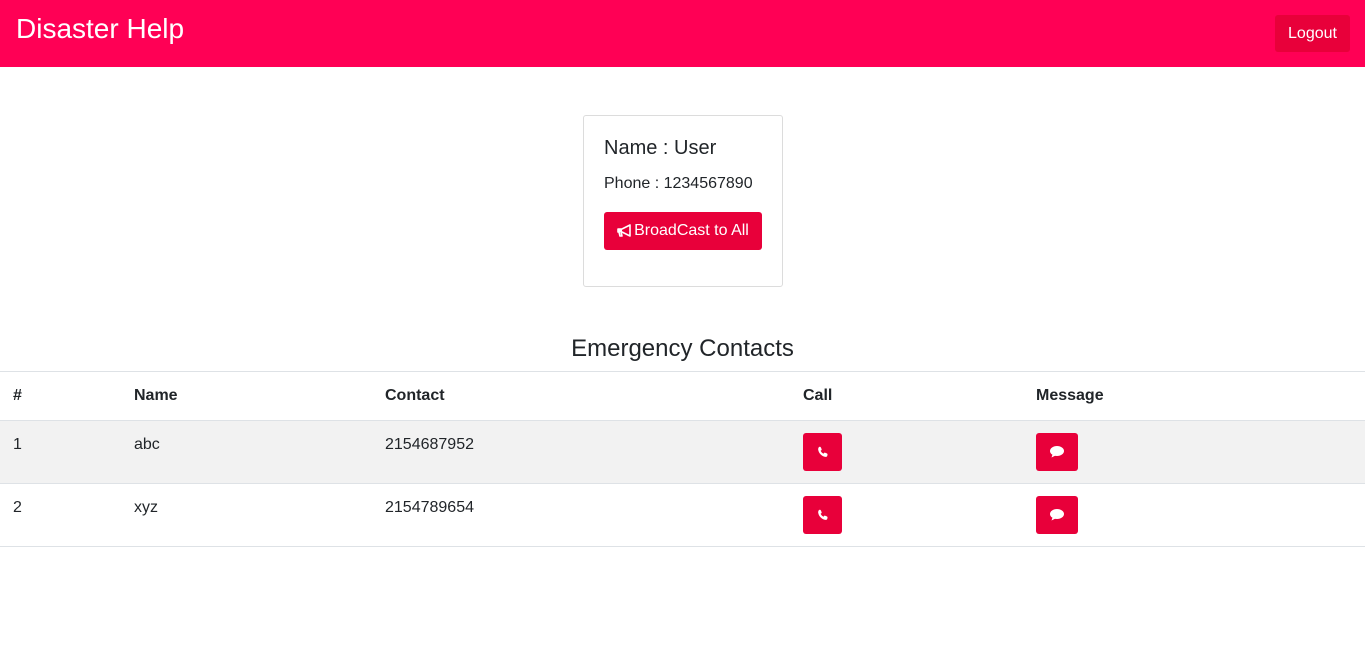 This screenshot has height=648, width=1365. What do you see at coordinates (147, 444) in the screenshot?
I see `row-name: abc` at bounding box center [147, 444].